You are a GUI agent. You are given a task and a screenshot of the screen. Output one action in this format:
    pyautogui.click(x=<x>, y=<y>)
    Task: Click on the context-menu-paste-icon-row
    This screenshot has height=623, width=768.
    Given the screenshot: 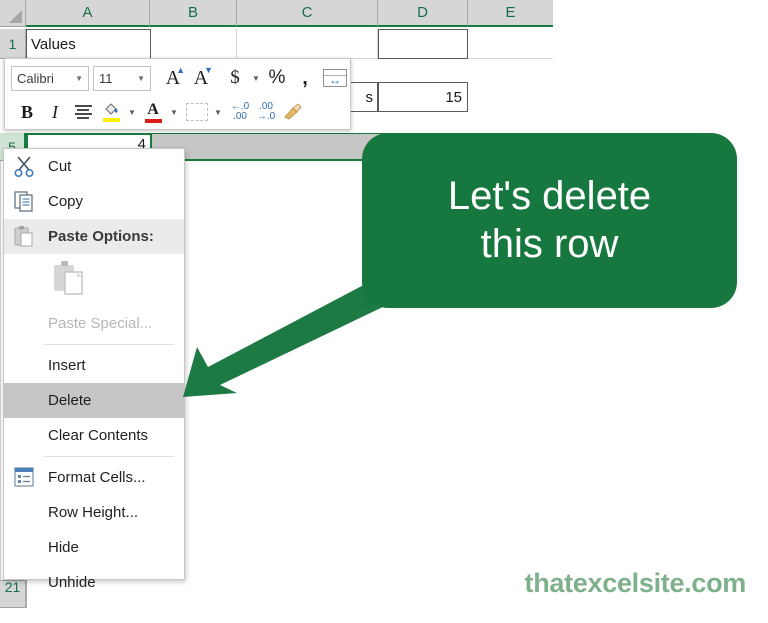 What is the action you would take?
    pyautogui.click(x=94, y=280)
    